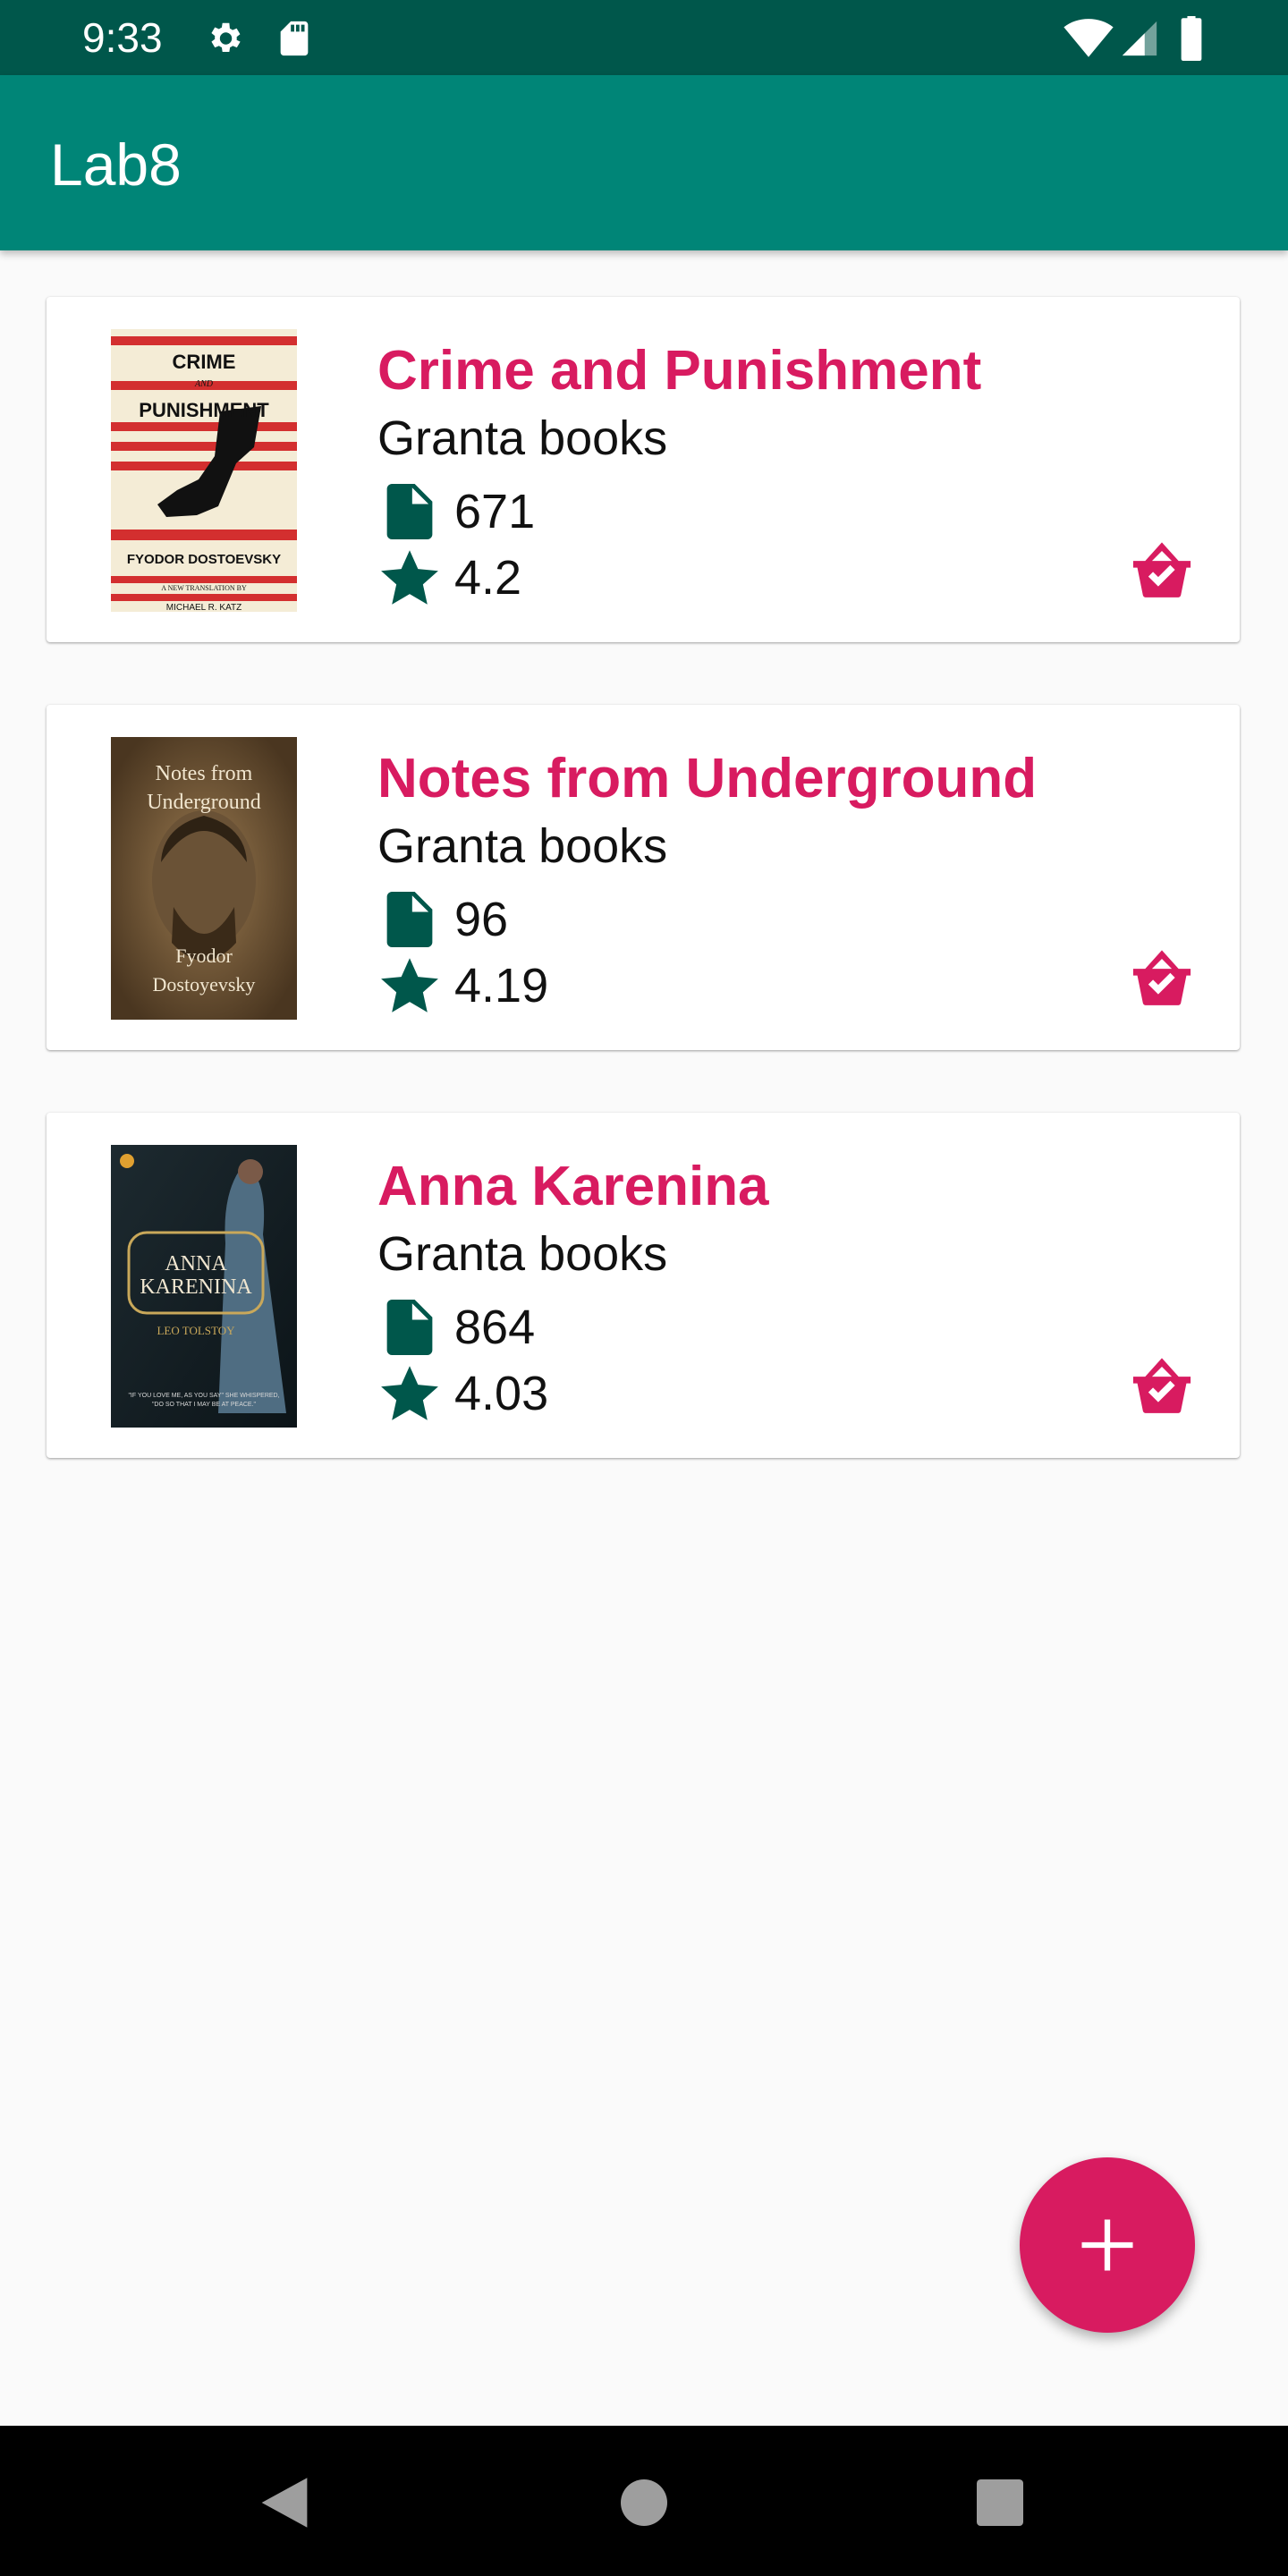  What do you see at coordinates (204, 802) in the screenshot?
I see `cover-title-line2: Underground` at bounding box center [204, 802].